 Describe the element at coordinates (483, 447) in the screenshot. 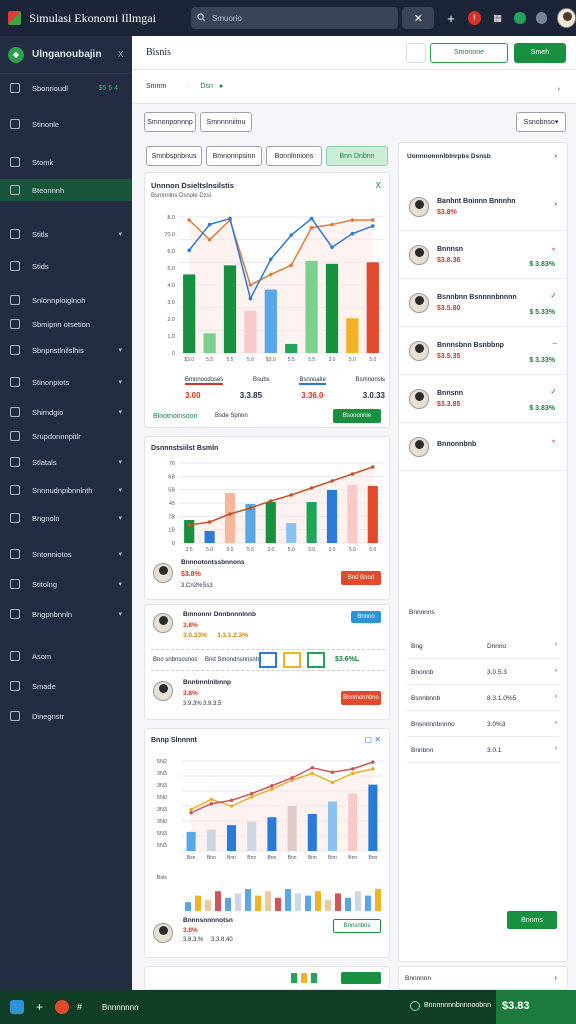

I see `list-item: Bnnonnbnb ⌄` at that location.